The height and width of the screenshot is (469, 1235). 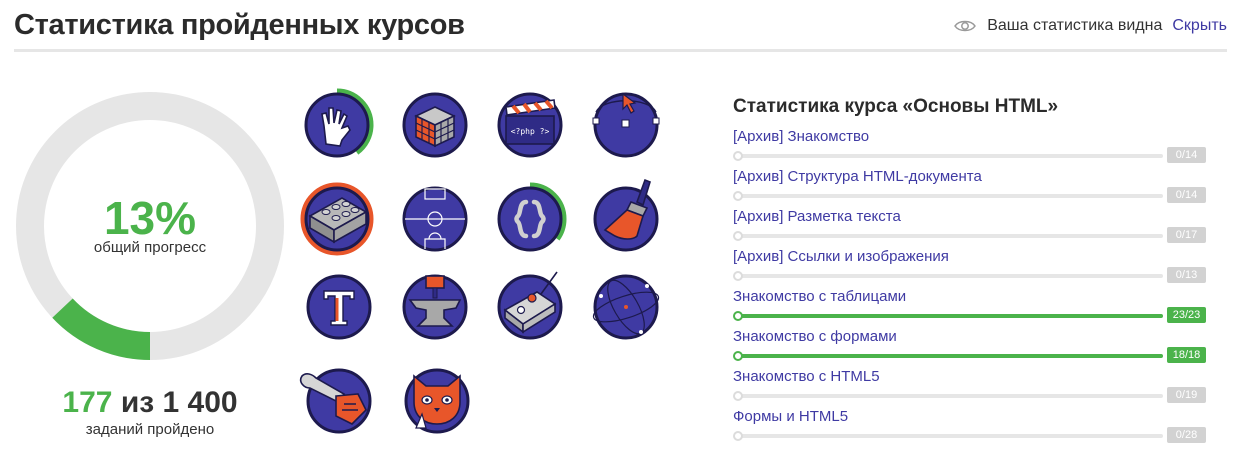 I want to click on rubiks-cube-icon, so click(x=435, y=125).